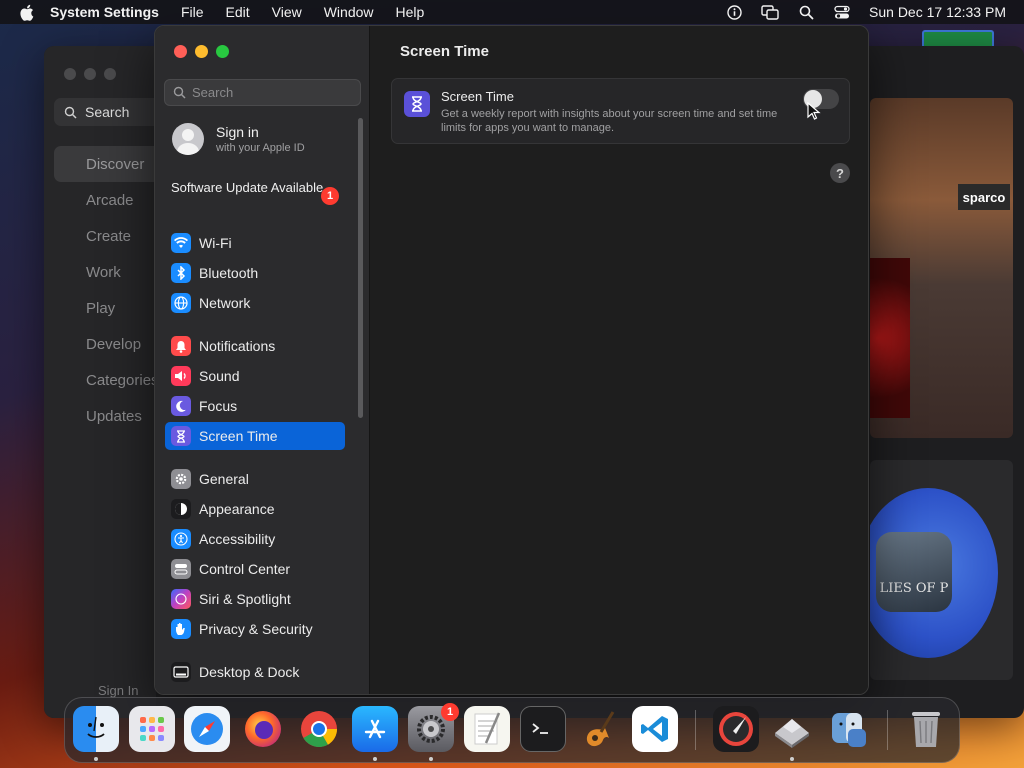 Image resolution: width=1024 pixels, height=768 pixels. What do you see at coordinates (255, 599) in the screenshot?
I see `sidebar-item-siri-spotlight: Siri & Spotlight` at bounding box center [255, 599].